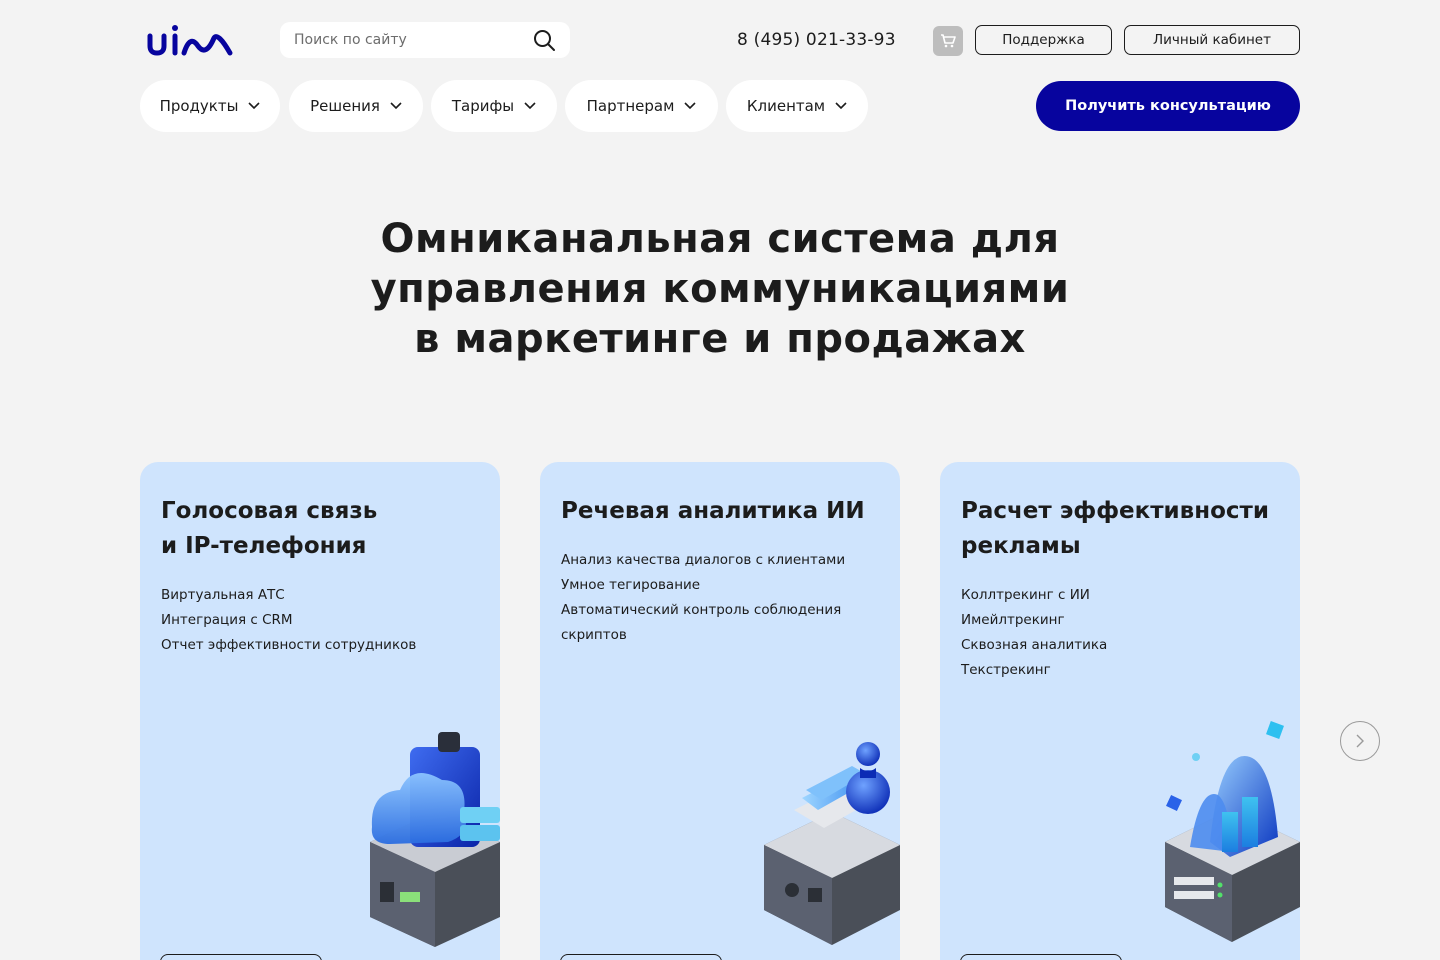 The width and height of the screenshot is (1440, 960). I want to click on hero-title-line: в маркетинге и продажах, so click(720, 339).